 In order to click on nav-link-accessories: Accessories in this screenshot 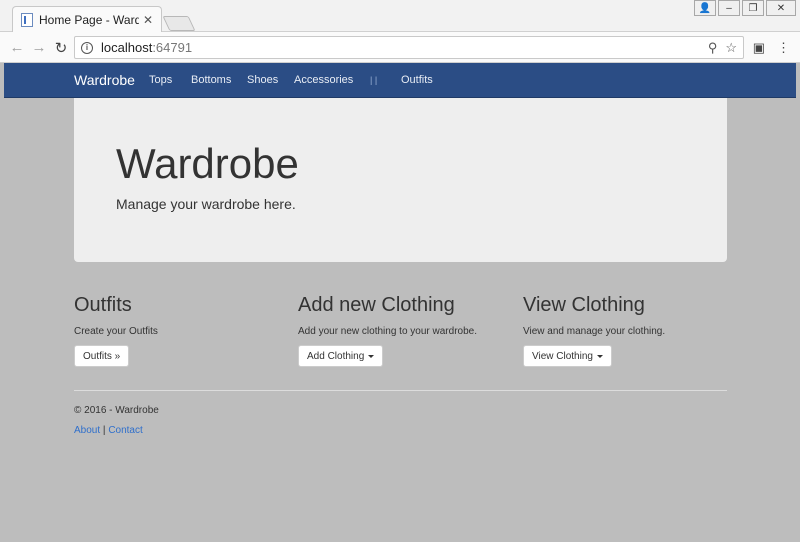, I will do `click(323, 80)`.